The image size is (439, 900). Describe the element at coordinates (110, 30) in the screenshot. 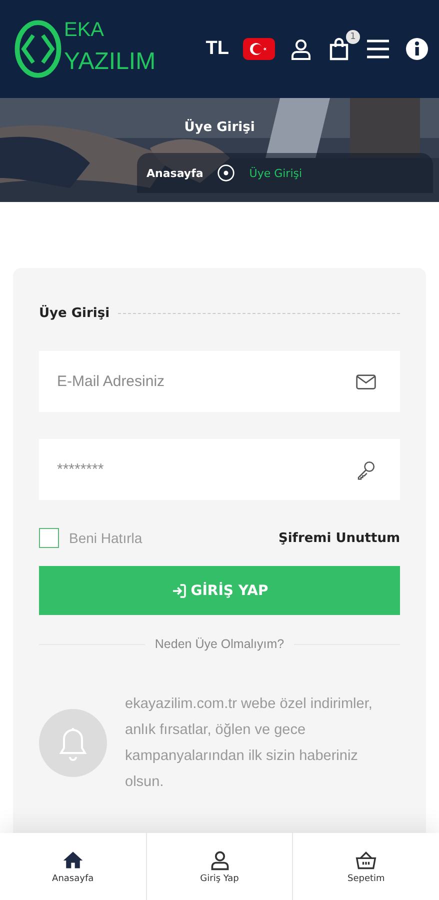

I see `logo-text: EKA` at that location.